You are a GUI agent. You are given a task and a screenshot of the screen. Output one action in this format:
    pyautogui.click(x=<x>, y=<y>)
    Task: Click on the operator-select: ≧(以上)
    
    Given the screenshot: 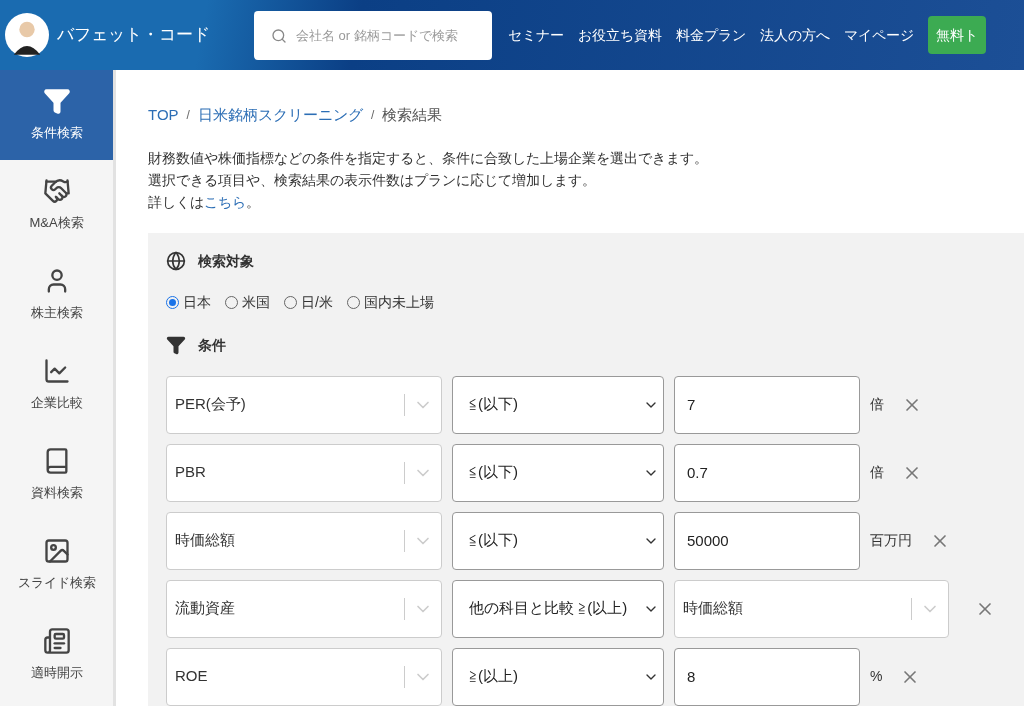 What is the action you would take?
    pyautogui.click(x=558, y=676)
    